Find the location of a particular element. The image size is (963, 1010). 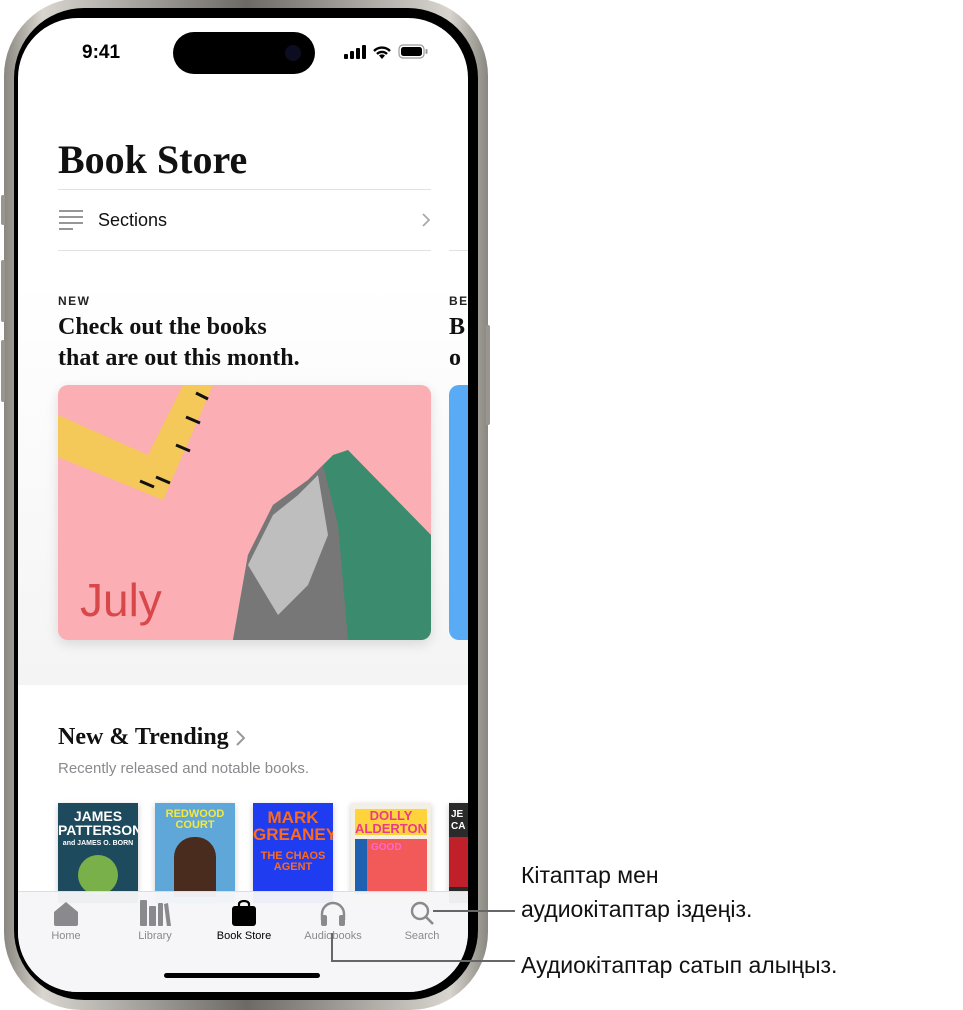

book-title: JE CA is located at coordinates (458, 820).